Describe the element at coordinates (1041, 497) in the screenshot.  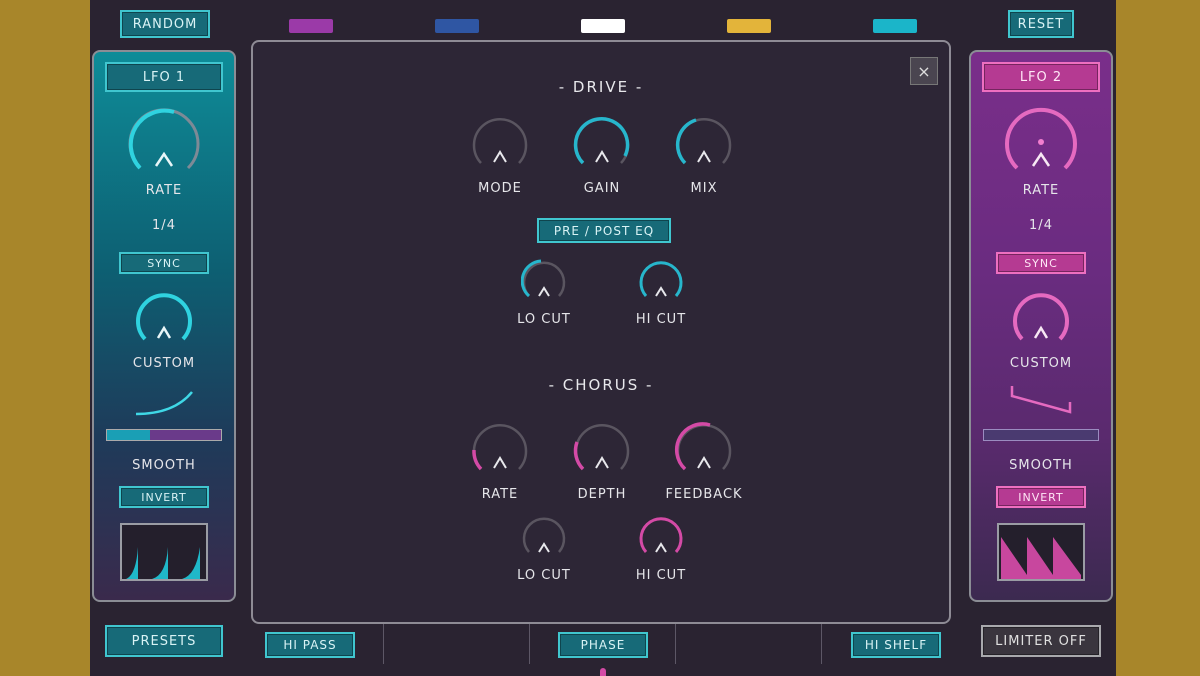
I see `lfo2-invert-button: INVERT` at that location.